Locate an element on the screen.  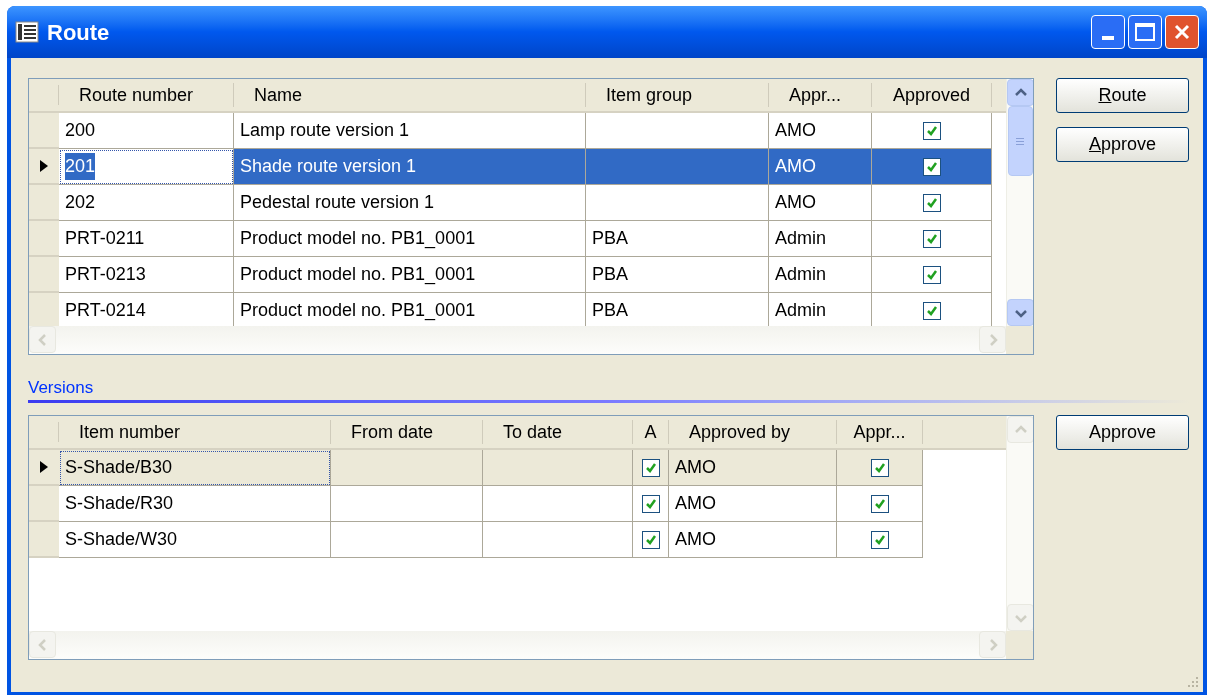
row-header is located at coordinates (44, 167).